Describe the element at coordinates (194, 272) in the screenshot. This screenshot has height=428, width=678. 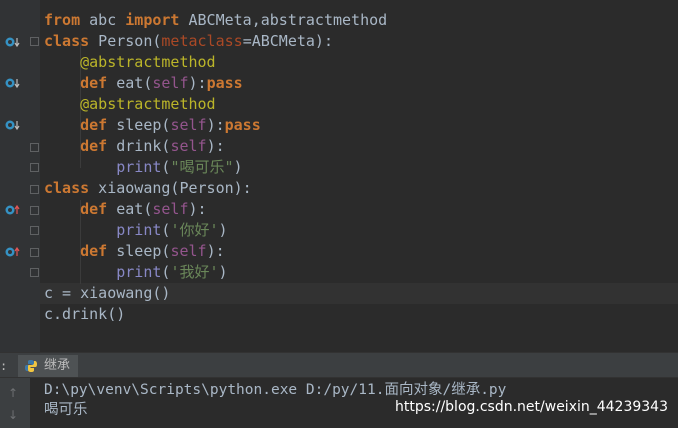
I see `code-token: '我好'` at that location.